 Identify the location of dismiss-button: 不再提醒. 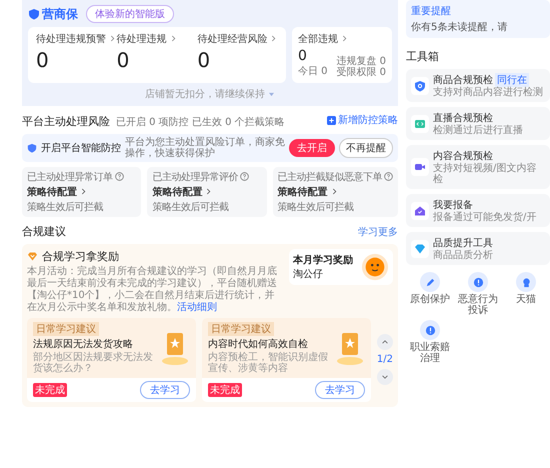
(366, 148).